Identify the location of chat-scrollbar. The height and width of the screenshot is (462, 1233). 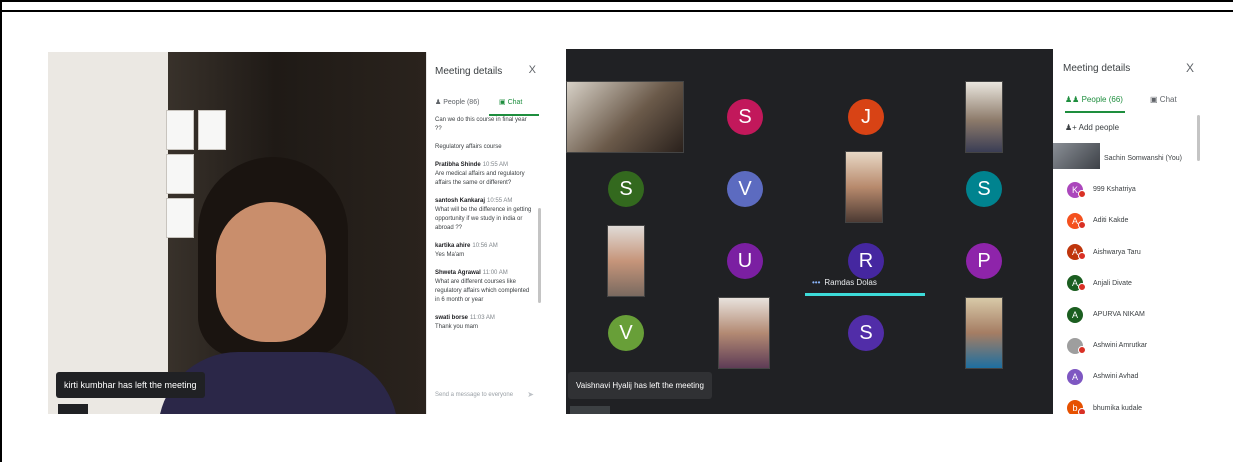
(539, 255).